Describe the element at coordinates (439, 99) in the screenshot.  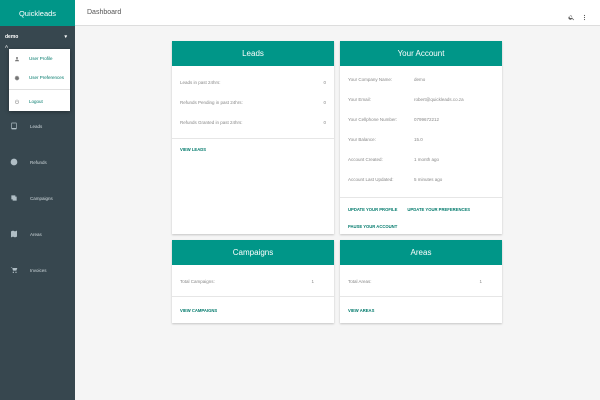
I see `field-value: robert@quickleads.co.za` at that location.